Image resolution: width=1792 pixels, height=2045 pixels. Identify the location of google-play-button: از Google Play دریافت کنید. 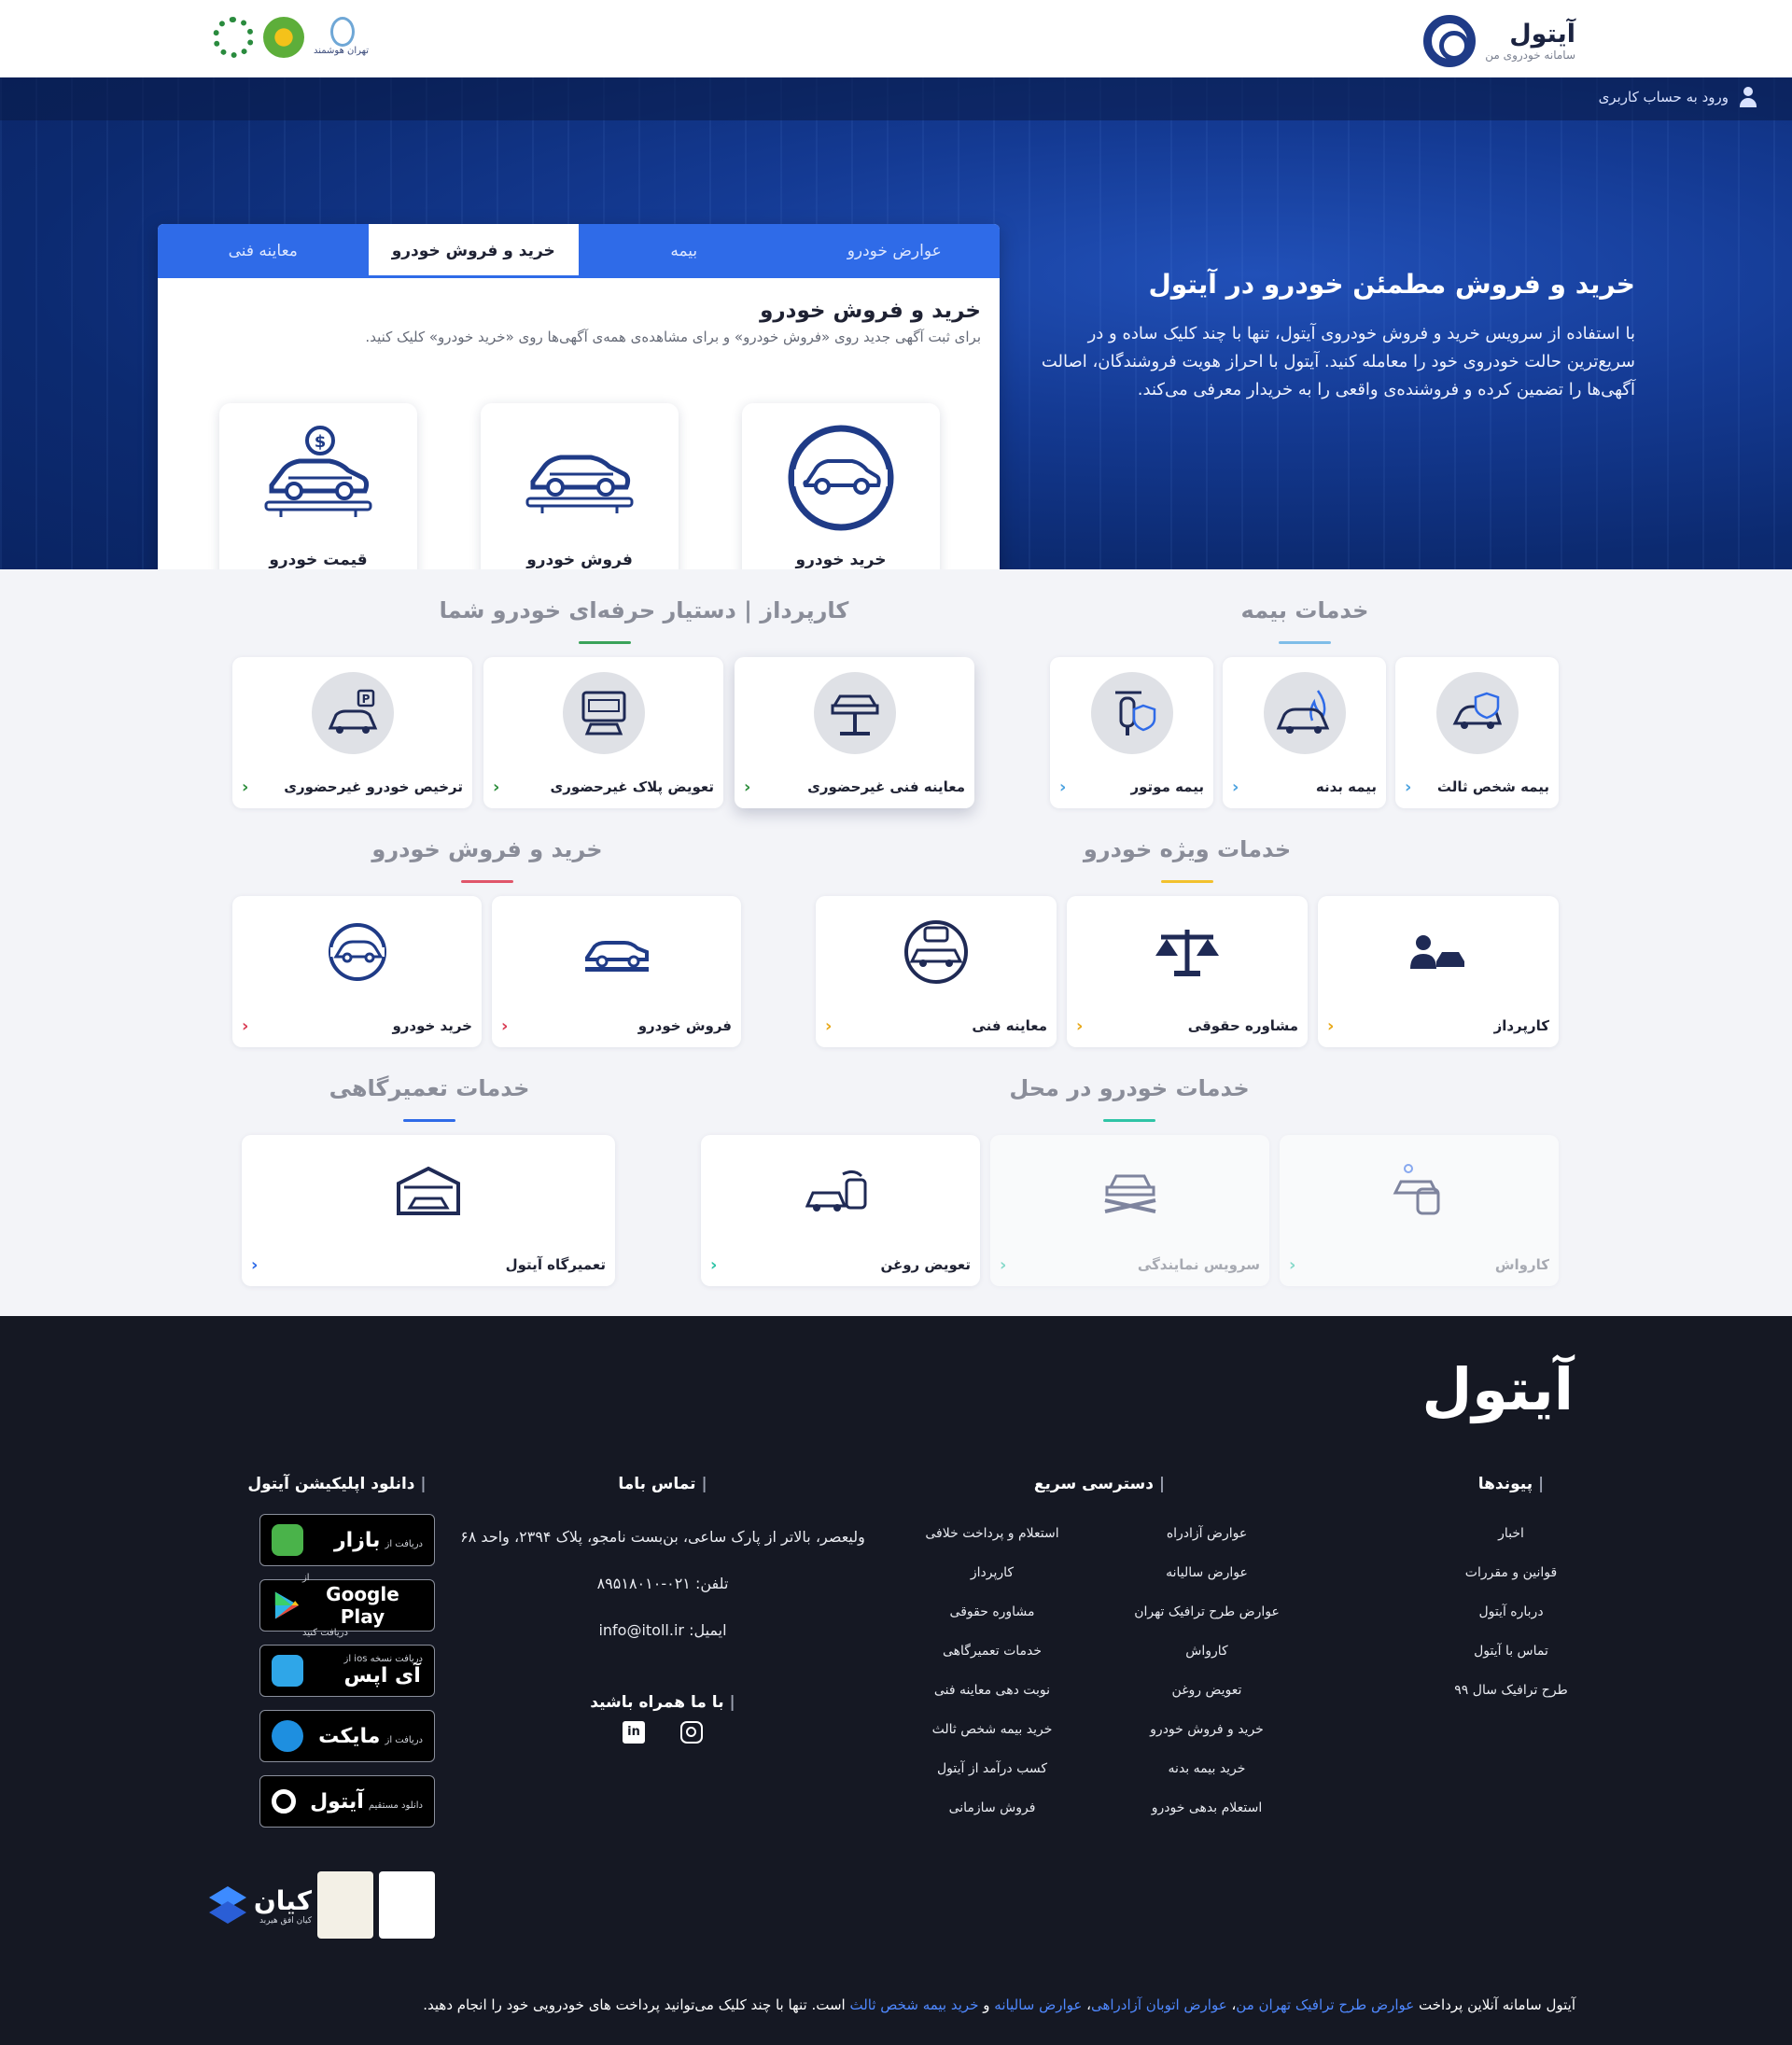
(347, 1605).